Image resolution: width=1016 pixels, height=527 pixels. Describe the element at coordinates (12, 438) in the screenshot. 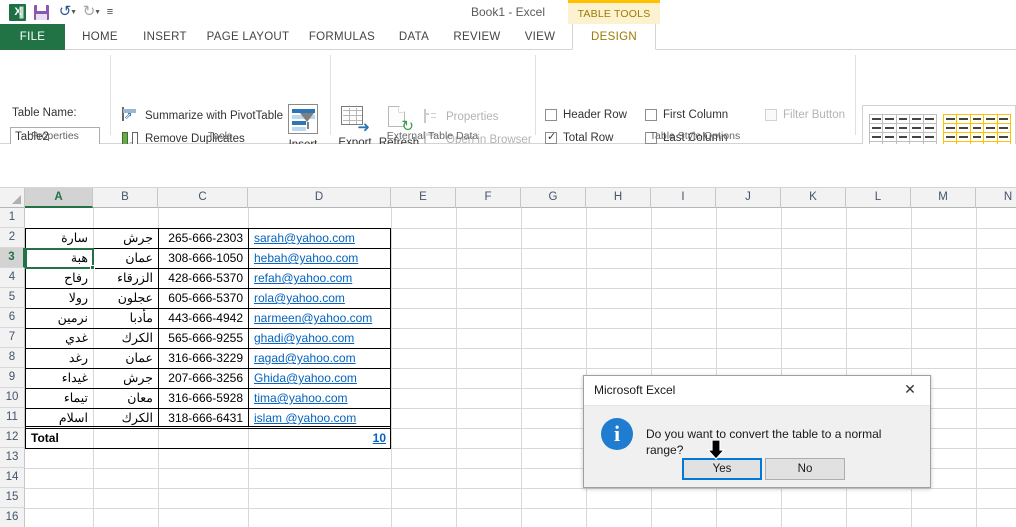

I see `row-header-12: 12` at that location.